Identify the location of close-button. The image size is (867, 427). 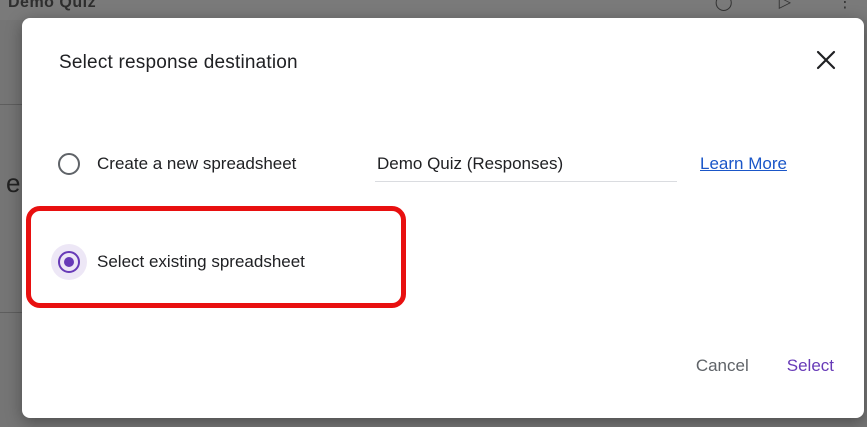
(826, 60).